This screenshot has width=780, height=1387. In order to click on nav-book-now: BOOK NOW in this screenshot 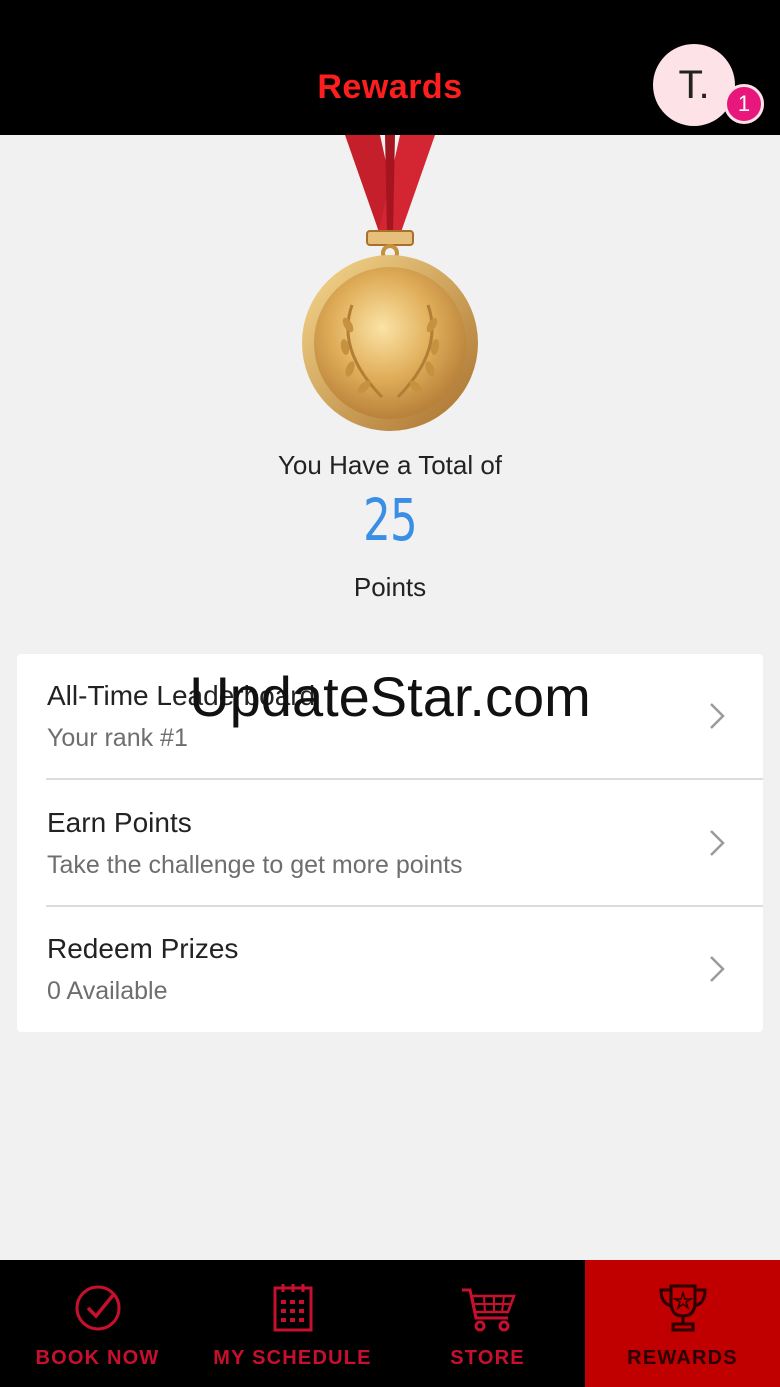, I will do `click(97, 1323)`.